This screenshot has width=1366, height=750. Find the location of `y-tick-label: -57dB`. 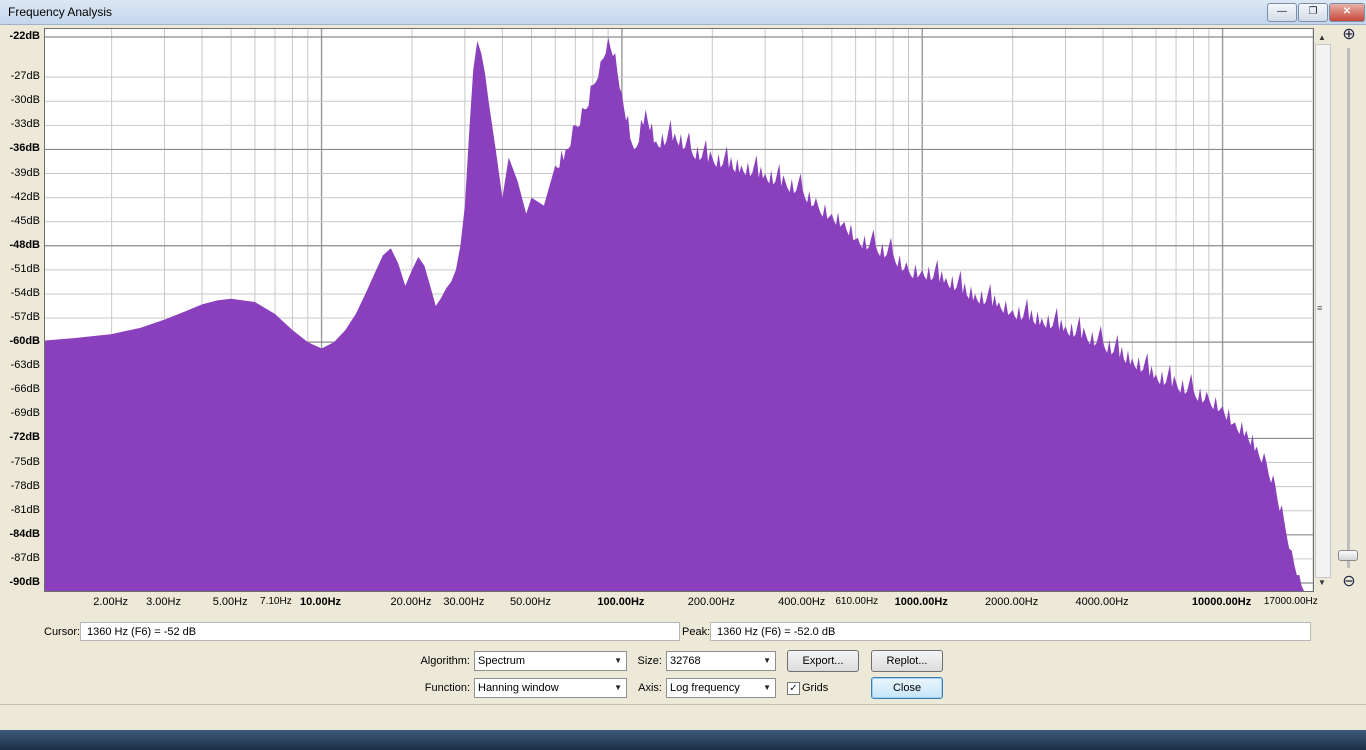

y-tick-label: -57dB is located at coordinates (25, 317).